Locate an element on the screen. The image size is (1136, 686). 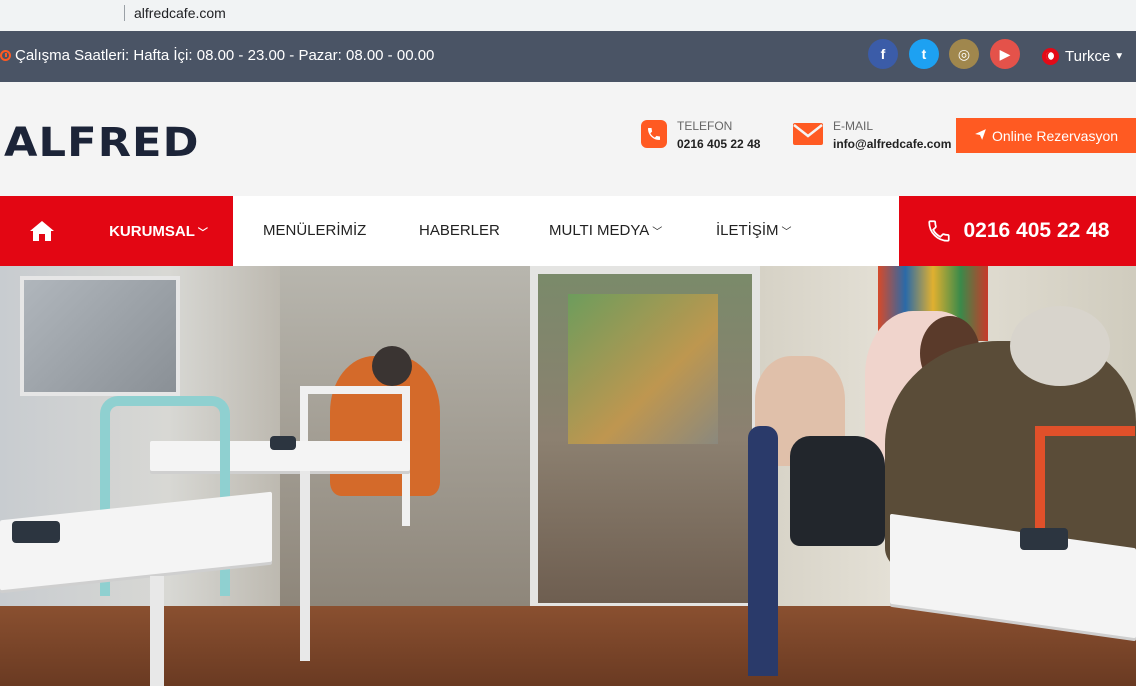
email-value: info@alfredcafe.com is located at coordinates (892, 144).